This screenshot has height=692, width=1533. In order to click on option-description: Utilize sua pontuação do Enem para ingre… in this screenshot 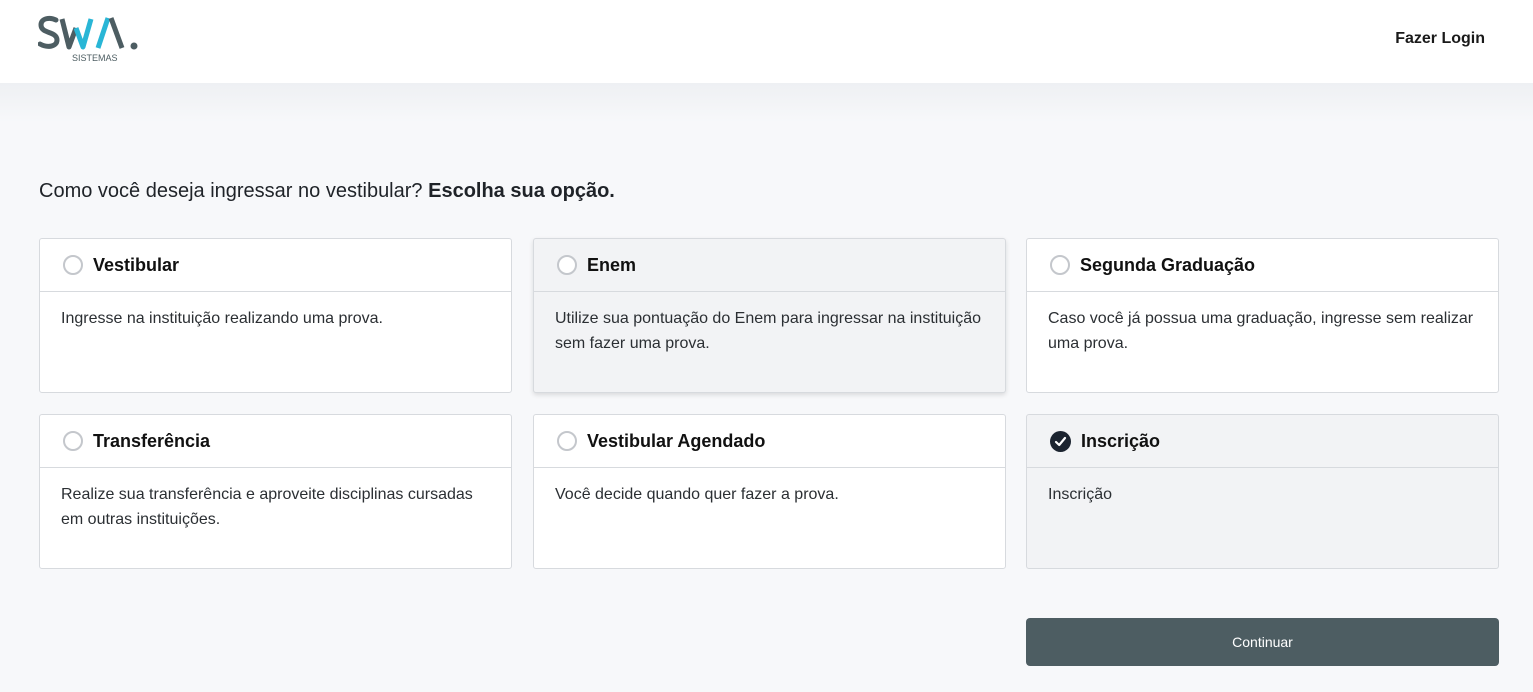, I will do `click(768, 331)`.